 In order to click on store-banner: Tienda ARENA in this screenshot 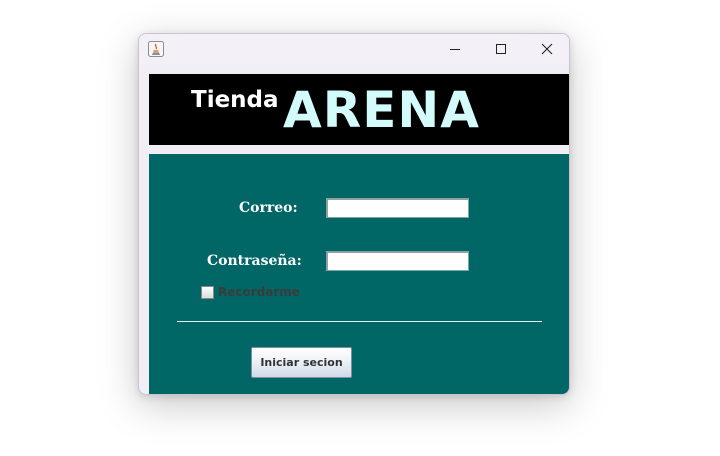, I will do `click(359, 109)`.